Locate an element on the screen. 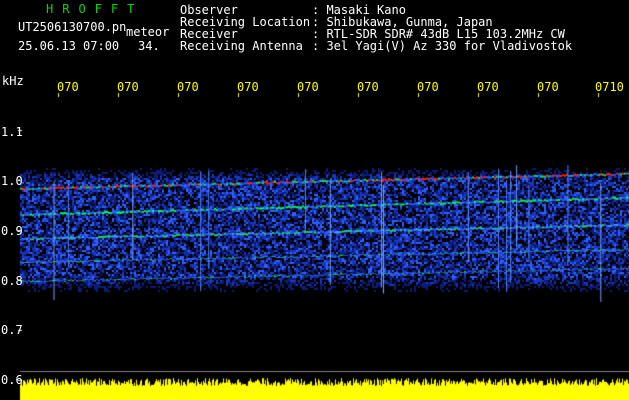 The height and width of the screenshot is (400, 629). datetime-label: 25.06.13 07:00 is located at coordinates (69, 46).